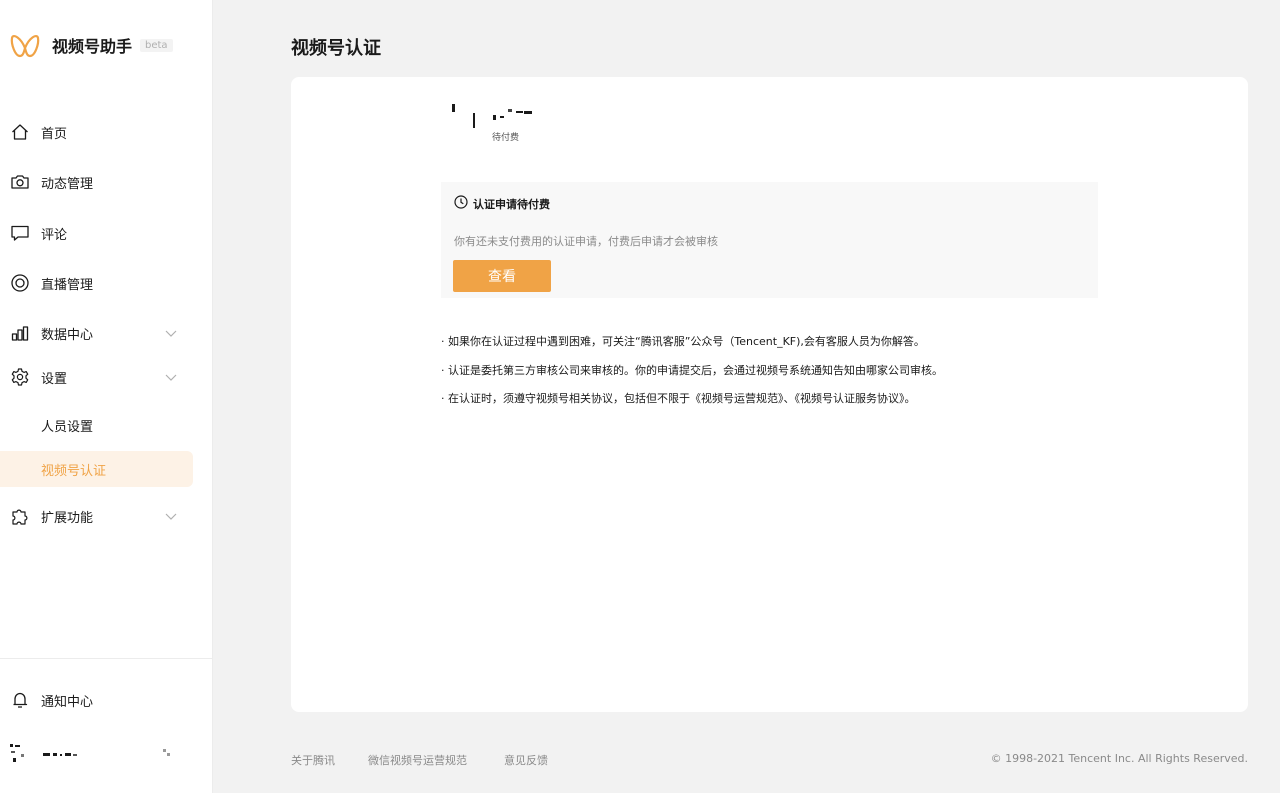 This screenshot has width=1280, height=793. What do you see at coordinates (67, 427) in the screenshot?
I see `sidebar-item-label: 人员设置` at bounding box center [67, 427].